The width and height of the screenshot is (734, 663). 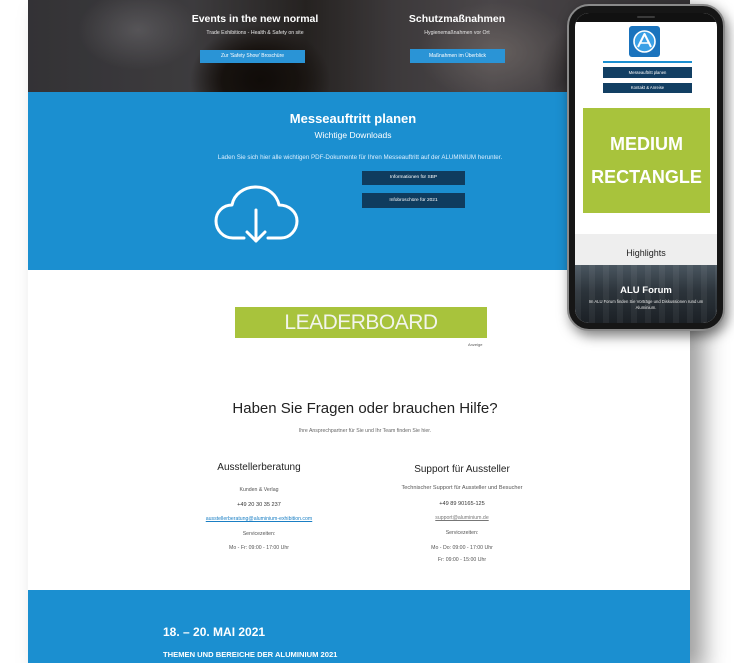 I want to click on service-hours: Mo - Do: 09:00 - 17:00 Uhr, so click(x=462, y=548).